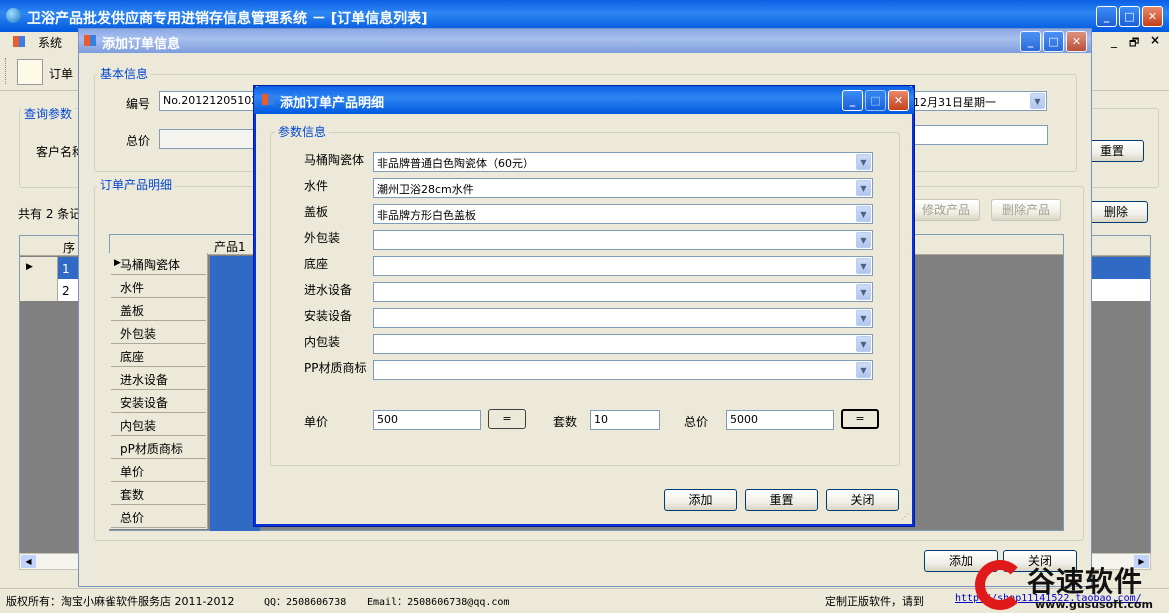 This screenshot has width=1169, height=613. What do you see at coordinates (138, 104) in the screenshot?
I see `order-number-label: 编号` at bounding box center [138, 104].